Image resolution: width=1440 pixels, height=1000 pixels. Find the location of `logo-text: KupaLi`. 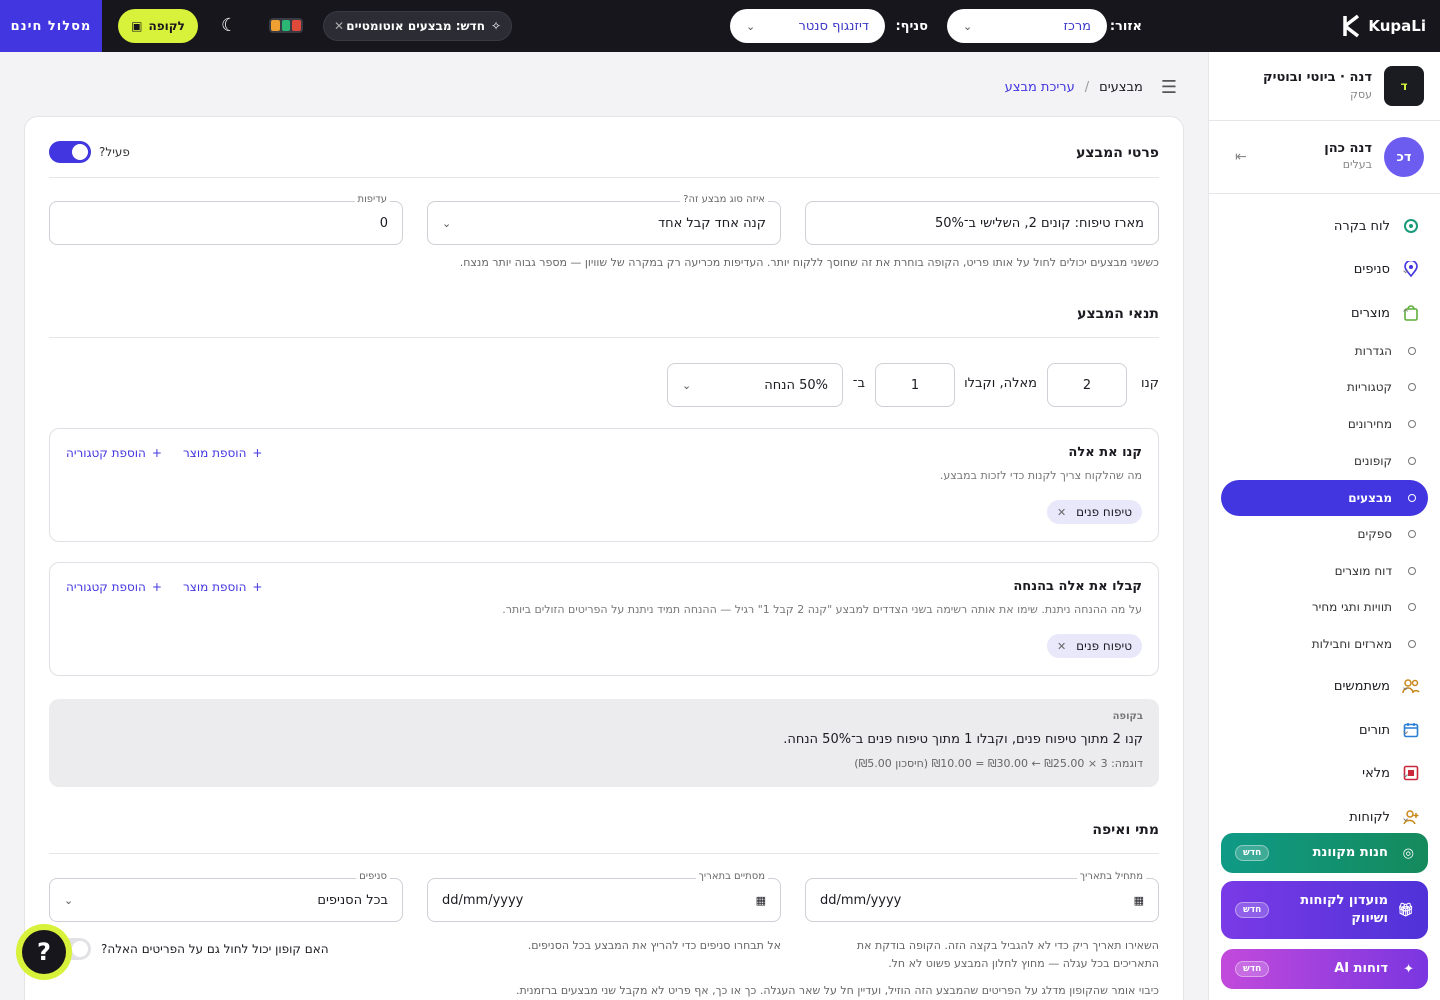

logo-text: KupaLi is located at coordinates (1397, 26).